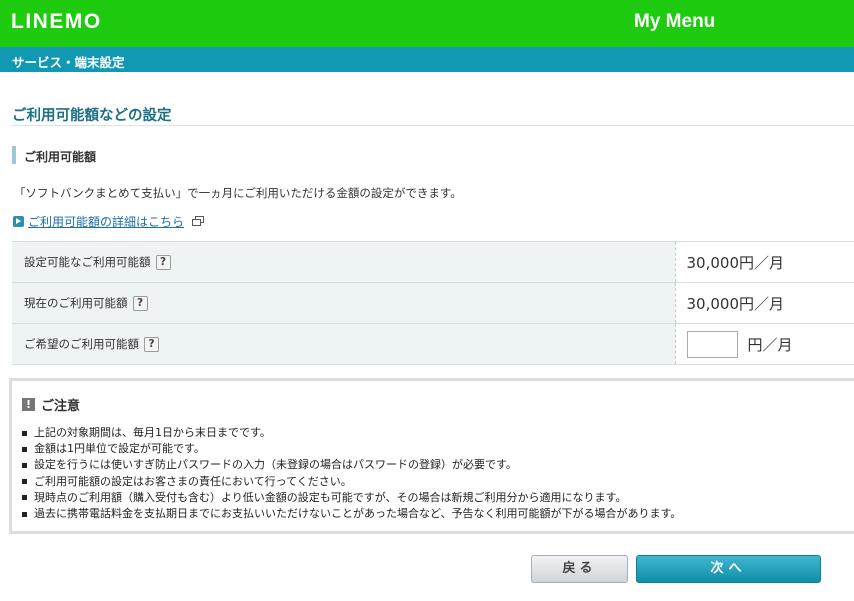  Describe the element at coordinates (18, 221) in the screenshot. I see `link-arrow-icon` at that location.